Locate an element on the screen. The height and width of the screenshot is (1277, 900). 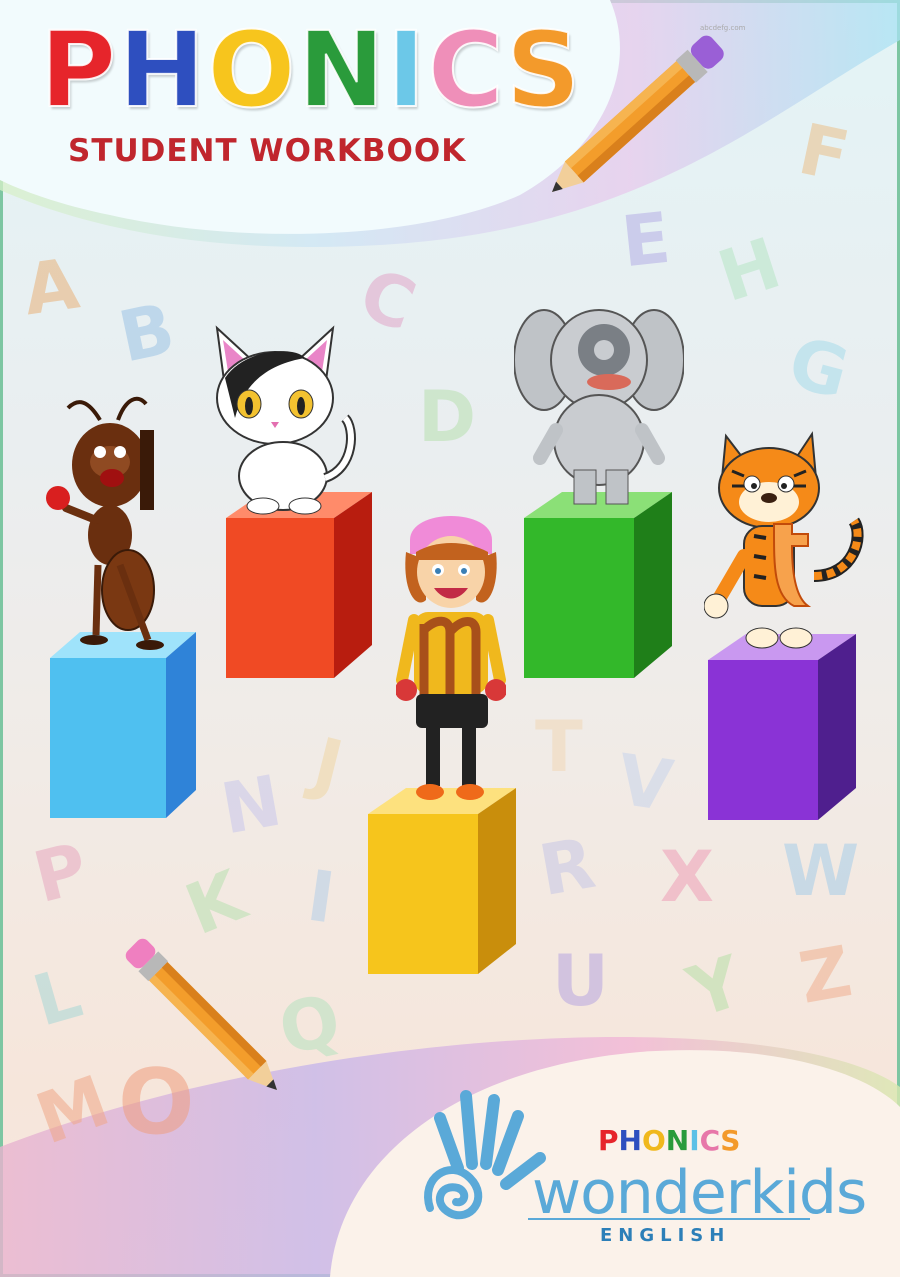
green-block is located at coordinates (598, 585).